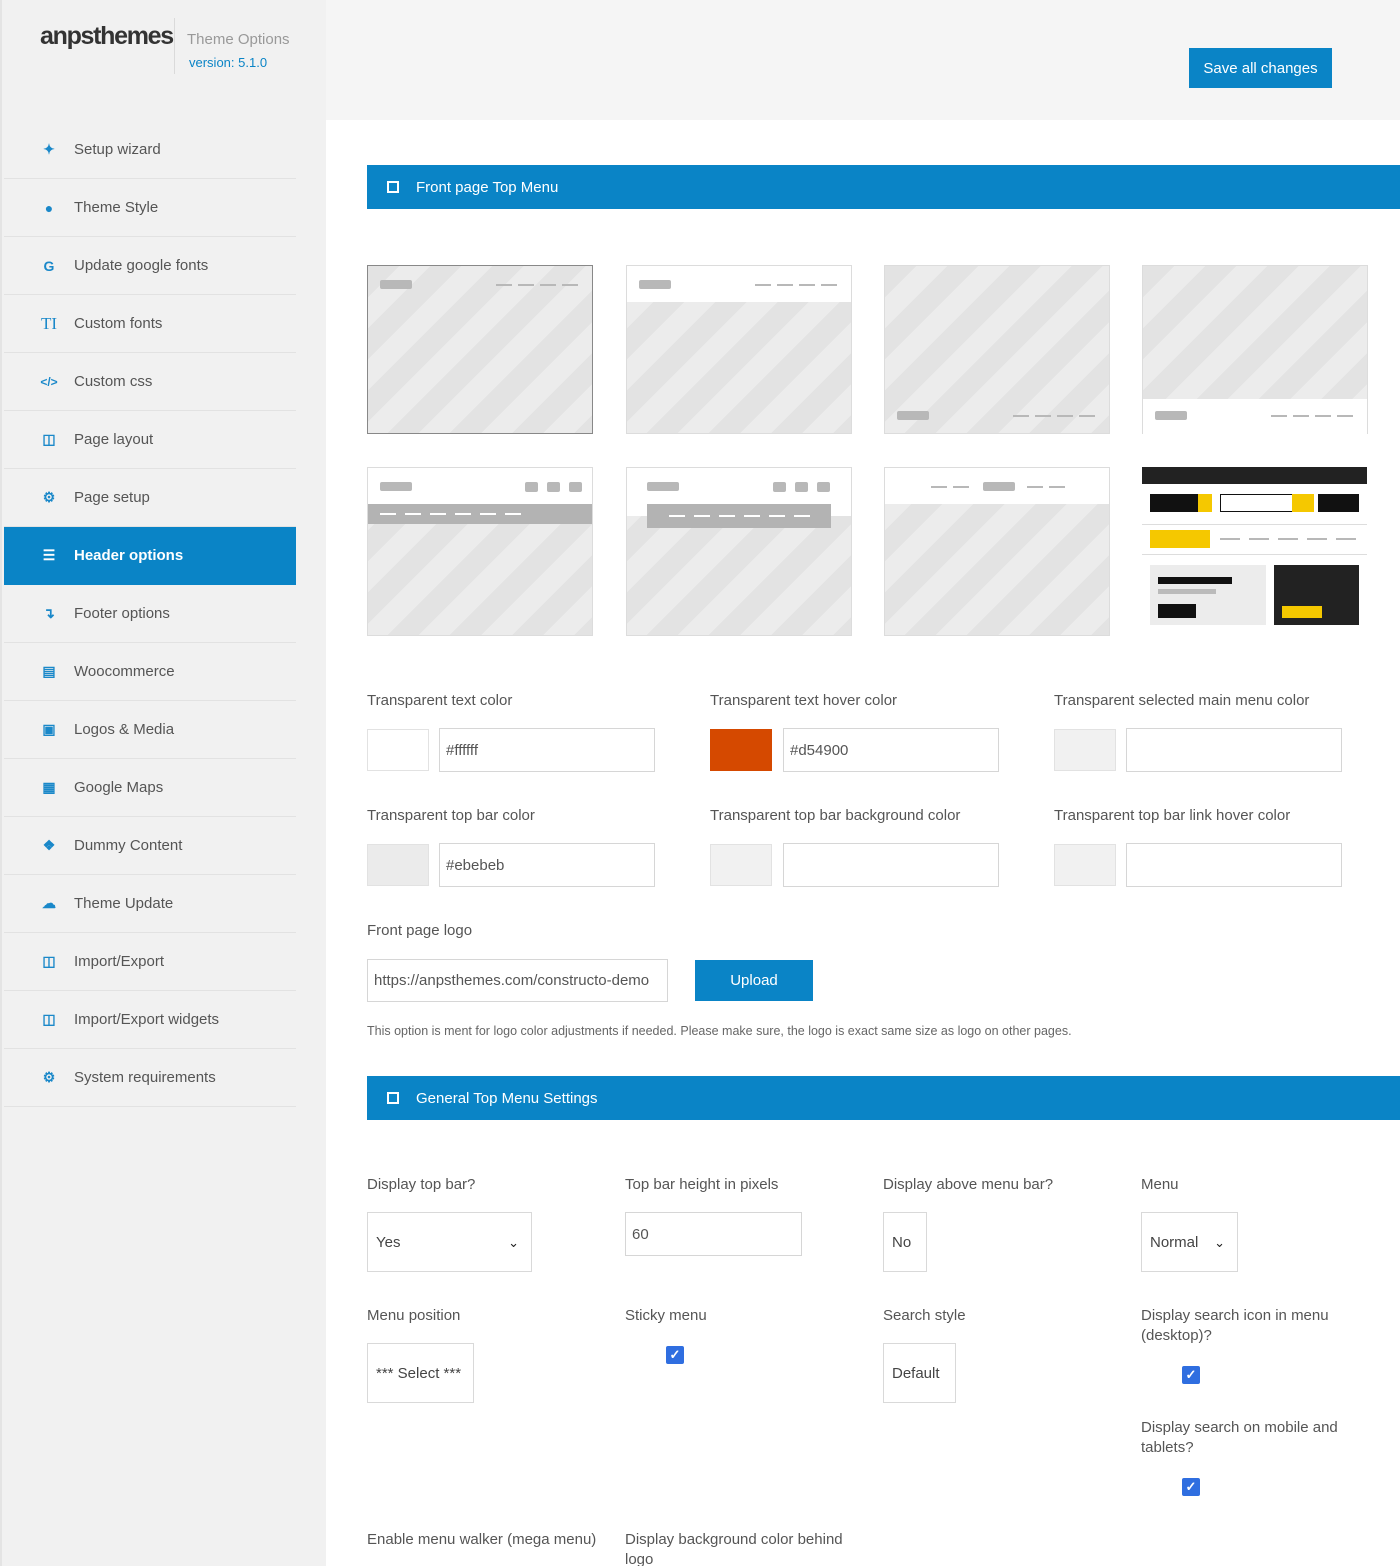  Describe the element at coordinates (49, 845) in the screenshot. I see `dropbox-icon: ❖` at that location.